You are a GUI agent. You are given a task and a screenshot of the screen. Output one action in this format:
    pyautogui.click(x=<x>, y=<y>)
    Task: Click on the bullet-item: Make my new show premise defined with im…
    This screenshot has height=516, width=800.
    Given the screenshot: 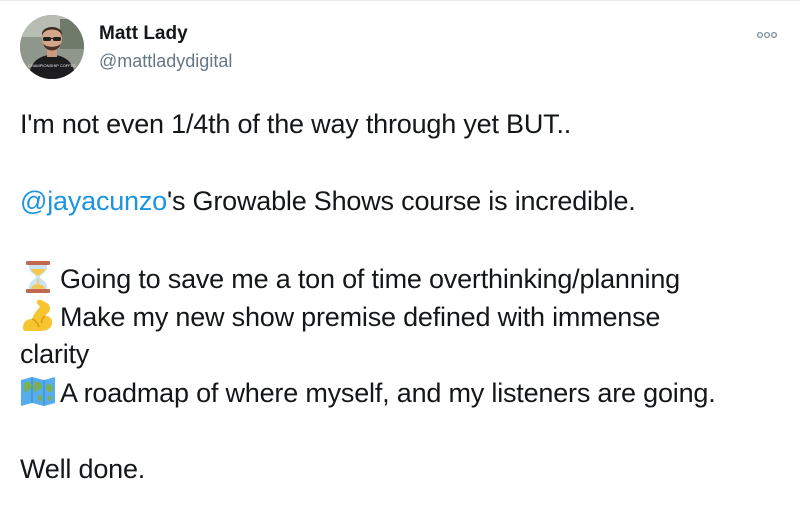 What is the action you would take?
    pyautogui.click(x=405, y=316)
    